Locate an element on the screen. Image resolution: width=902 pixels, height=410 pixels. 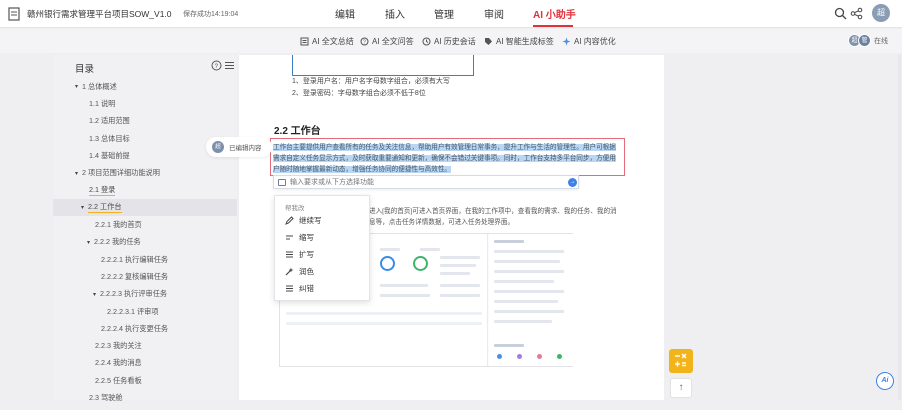
edited-content-tag: 超 已编辑内容 is located at coordinates (239, 147).